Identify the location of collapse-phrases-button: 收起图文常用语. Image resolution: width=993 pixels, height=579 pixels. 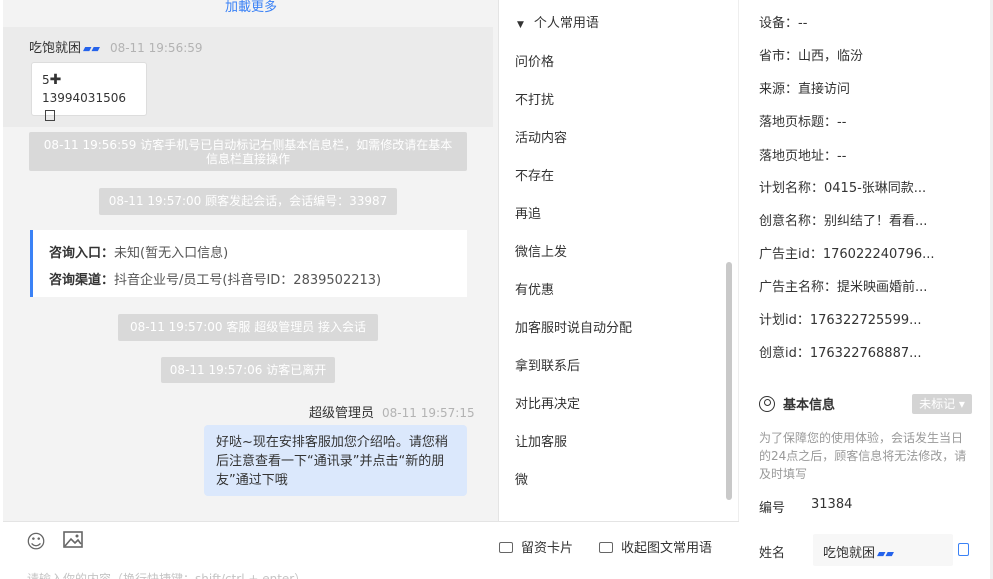
(655, 546).